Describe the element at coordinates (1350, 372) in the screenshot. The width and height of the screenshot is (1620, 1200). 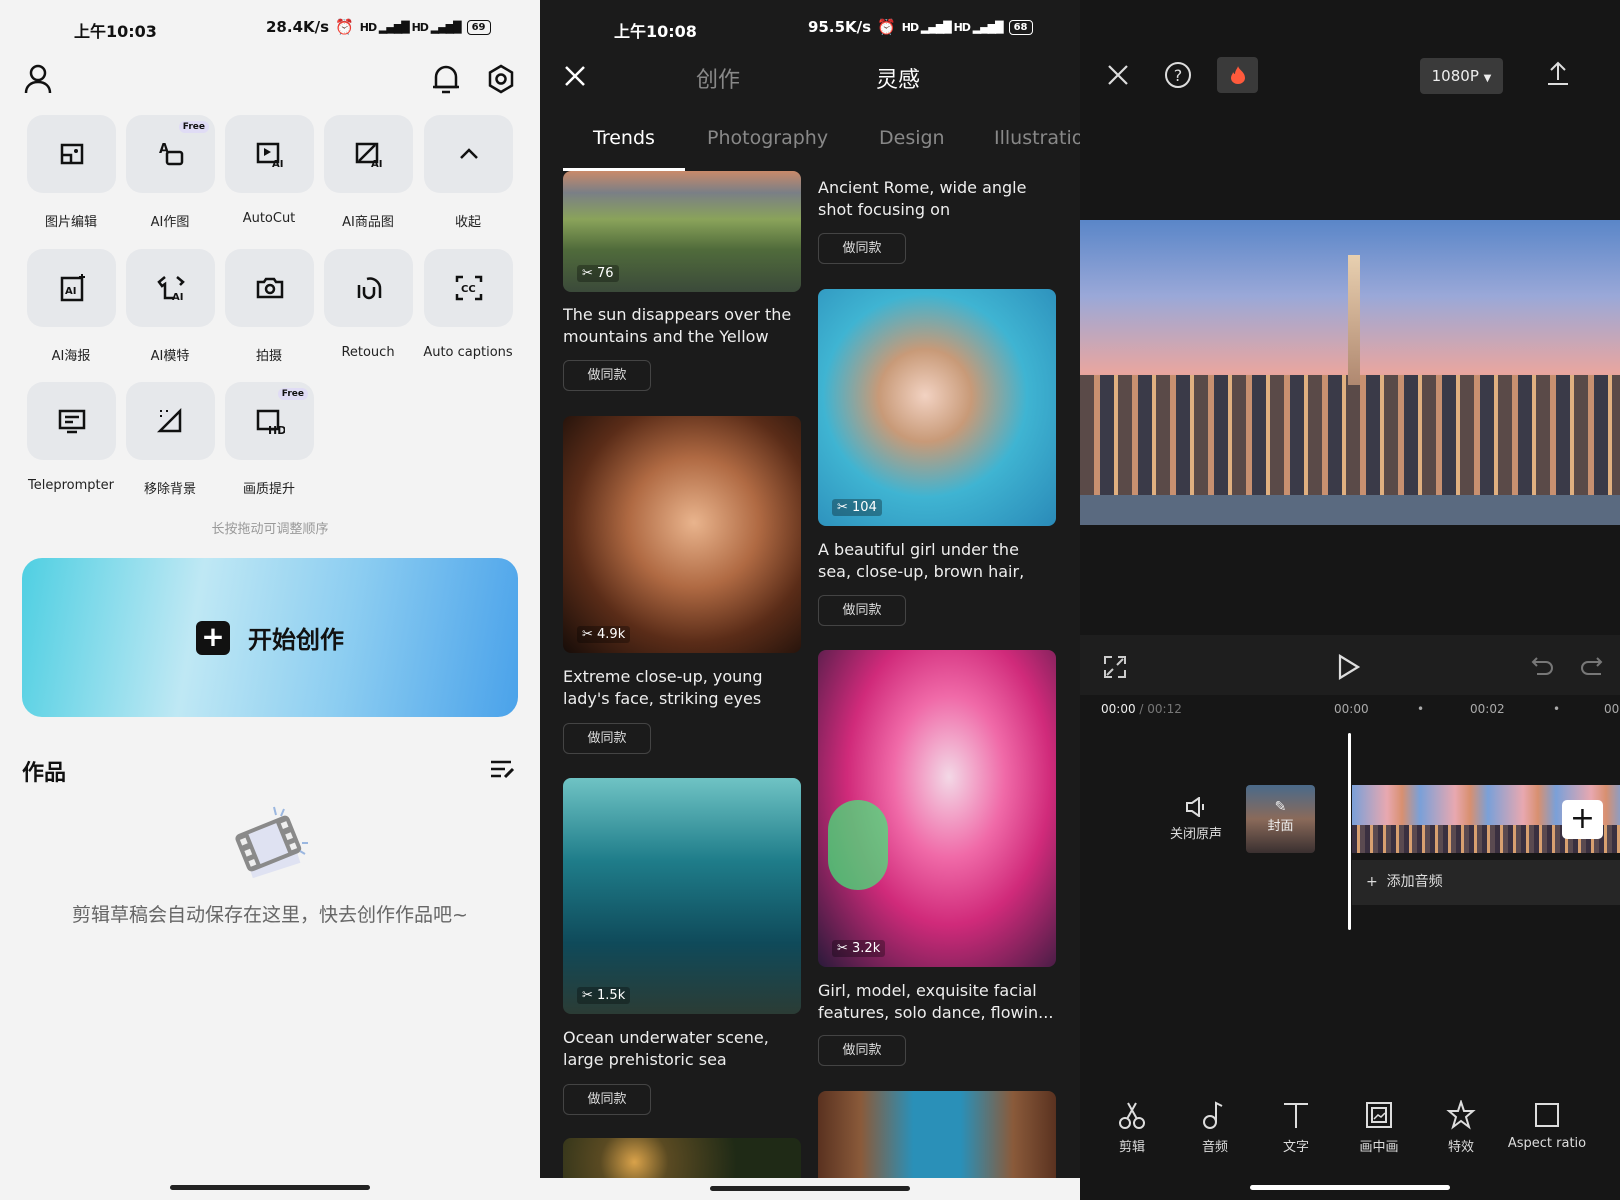
I see `video-preview` at that location.